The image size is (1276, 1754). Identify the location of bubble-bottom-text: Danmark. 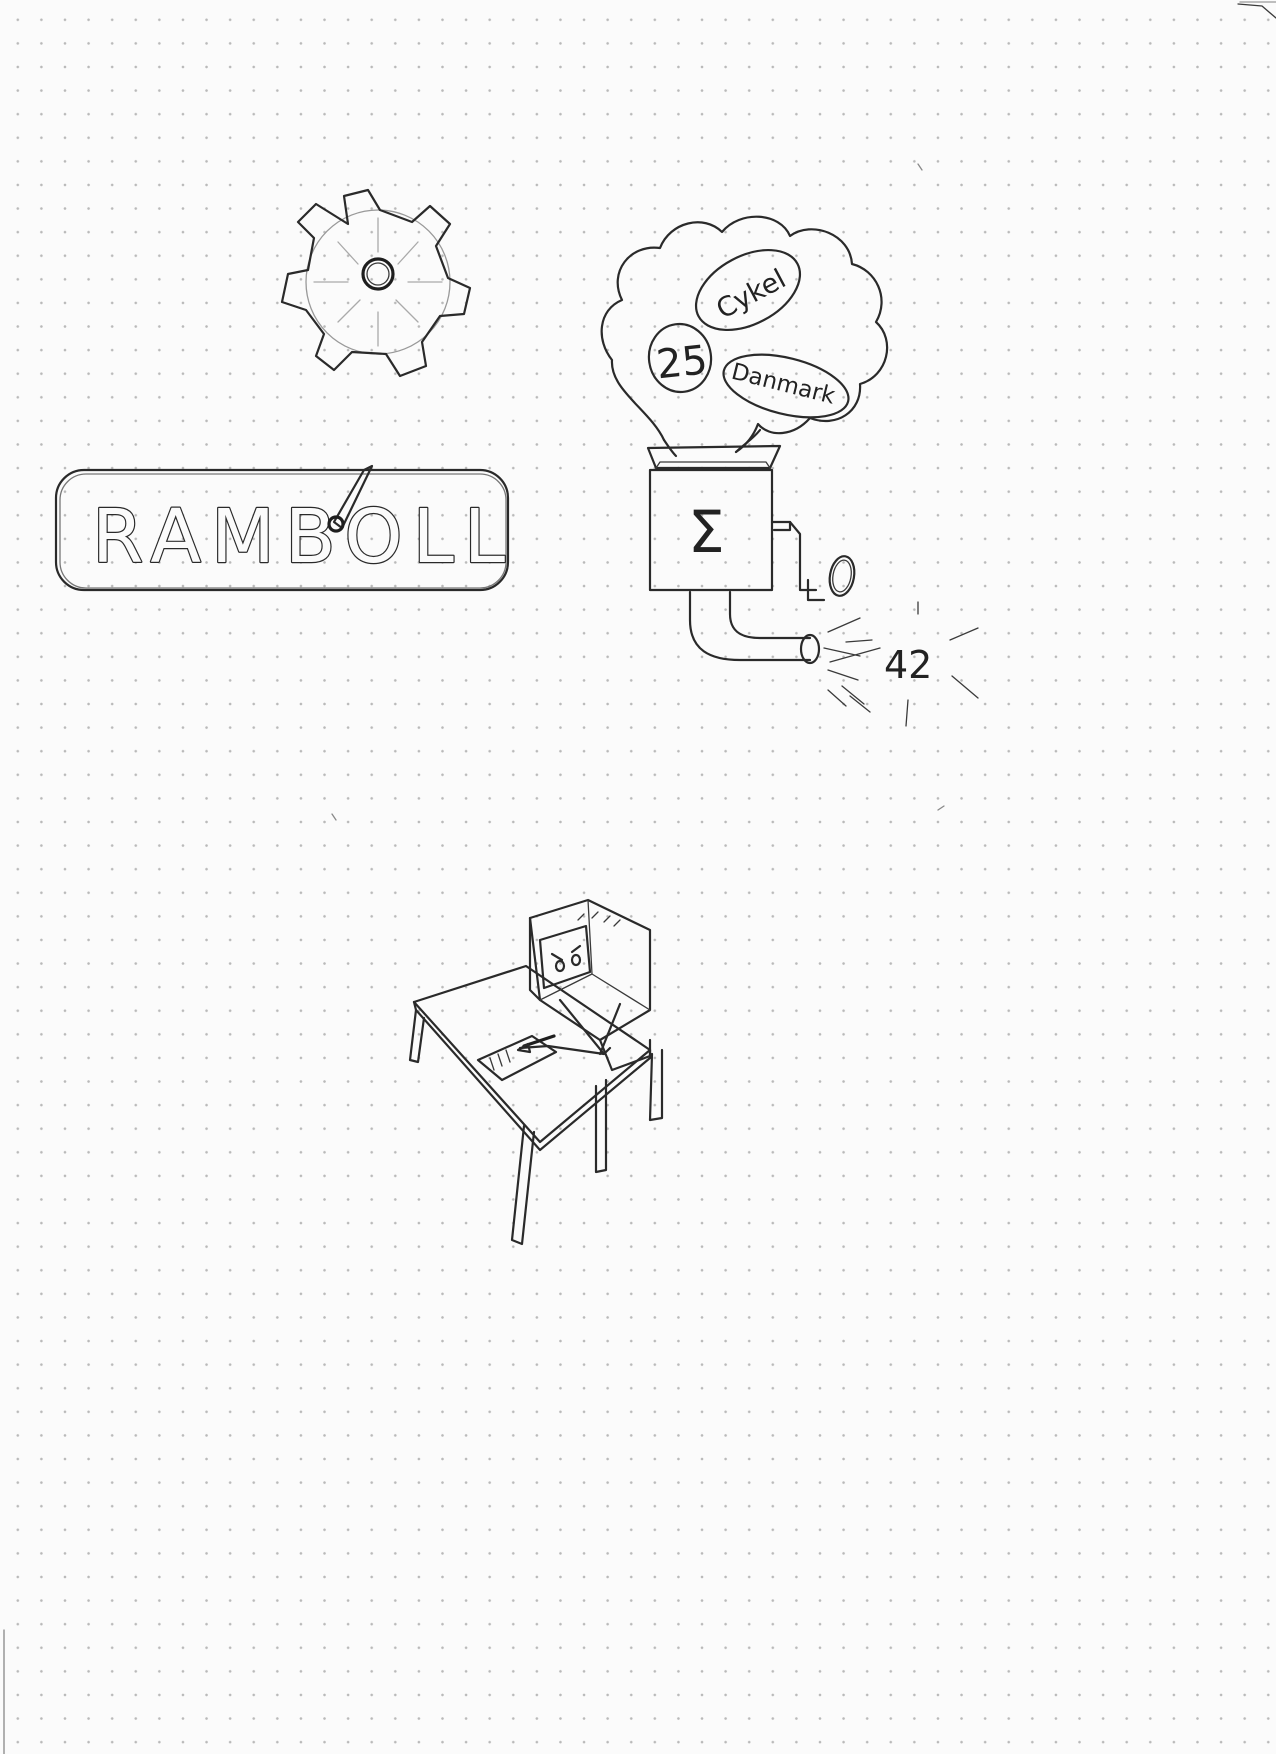
(783, 384).